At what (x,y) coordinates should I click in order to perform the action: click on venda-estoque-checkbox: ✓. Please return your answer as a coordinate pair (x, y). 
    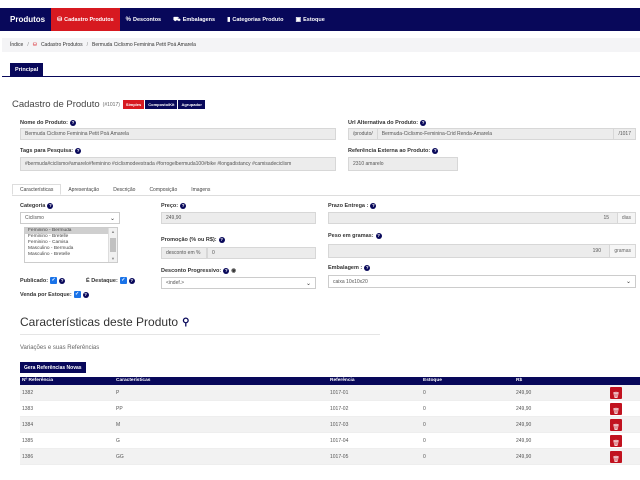
    Looking at the image, I should click on (77, 294).